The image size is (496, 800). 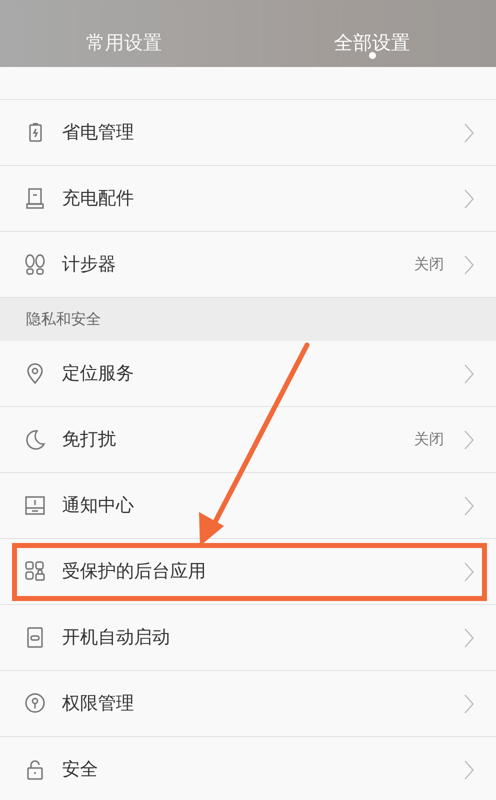 I want to click on setting-label: 免打扰, so click(x=89, y=440).